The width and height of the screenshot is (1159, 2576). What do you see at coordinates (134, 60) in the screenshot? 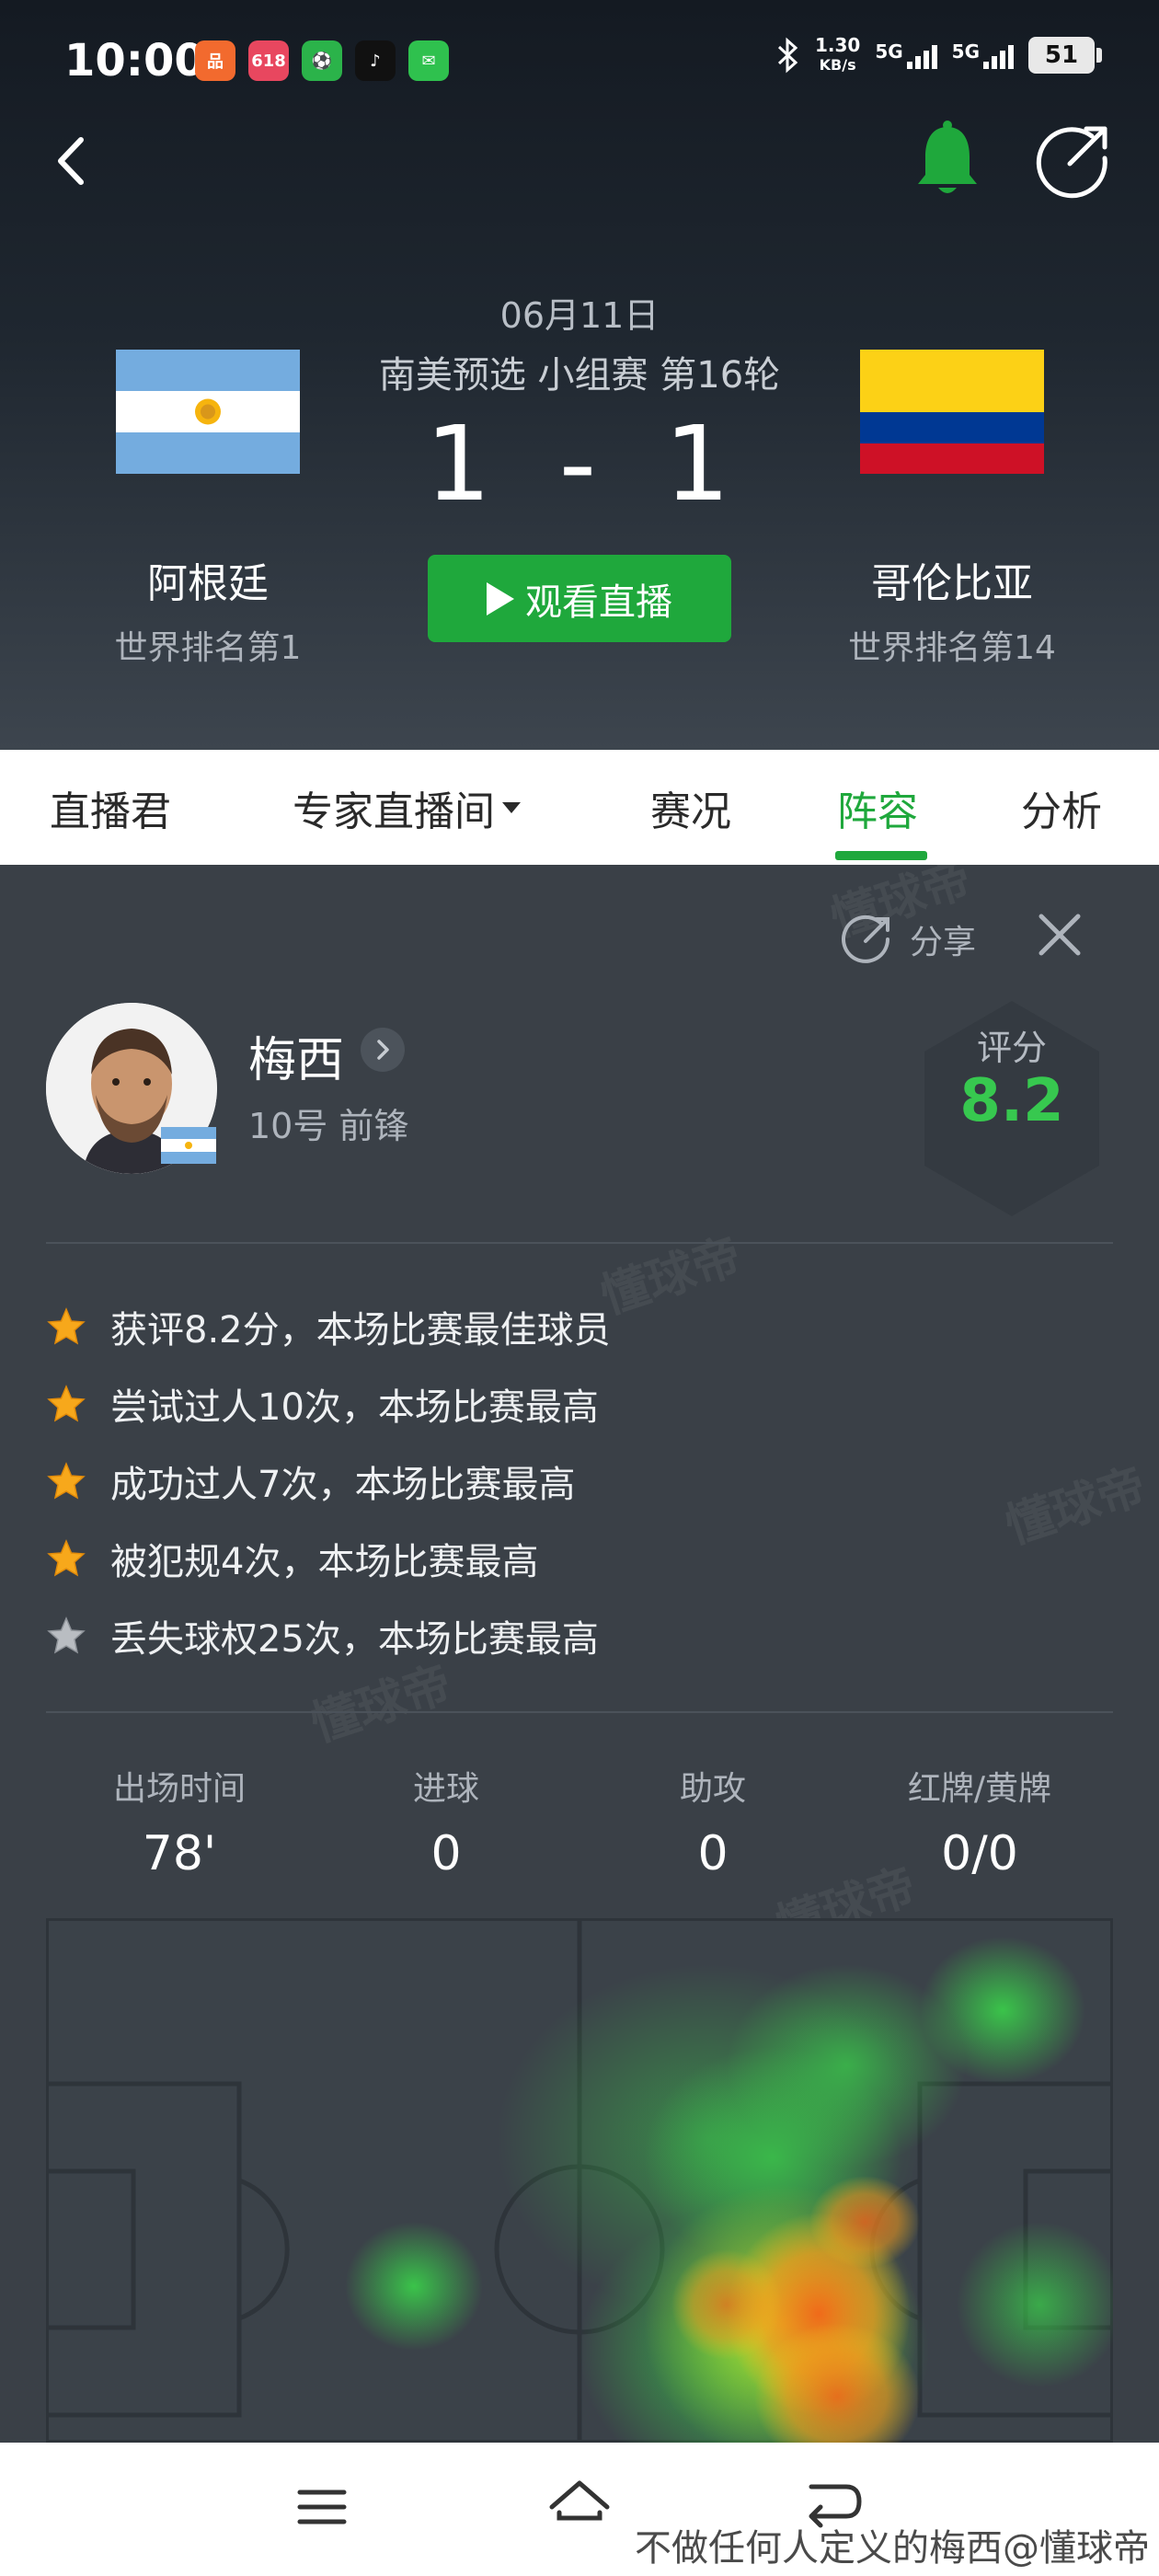
I see `status-time: 10:00` at bounding box center [134, 60].